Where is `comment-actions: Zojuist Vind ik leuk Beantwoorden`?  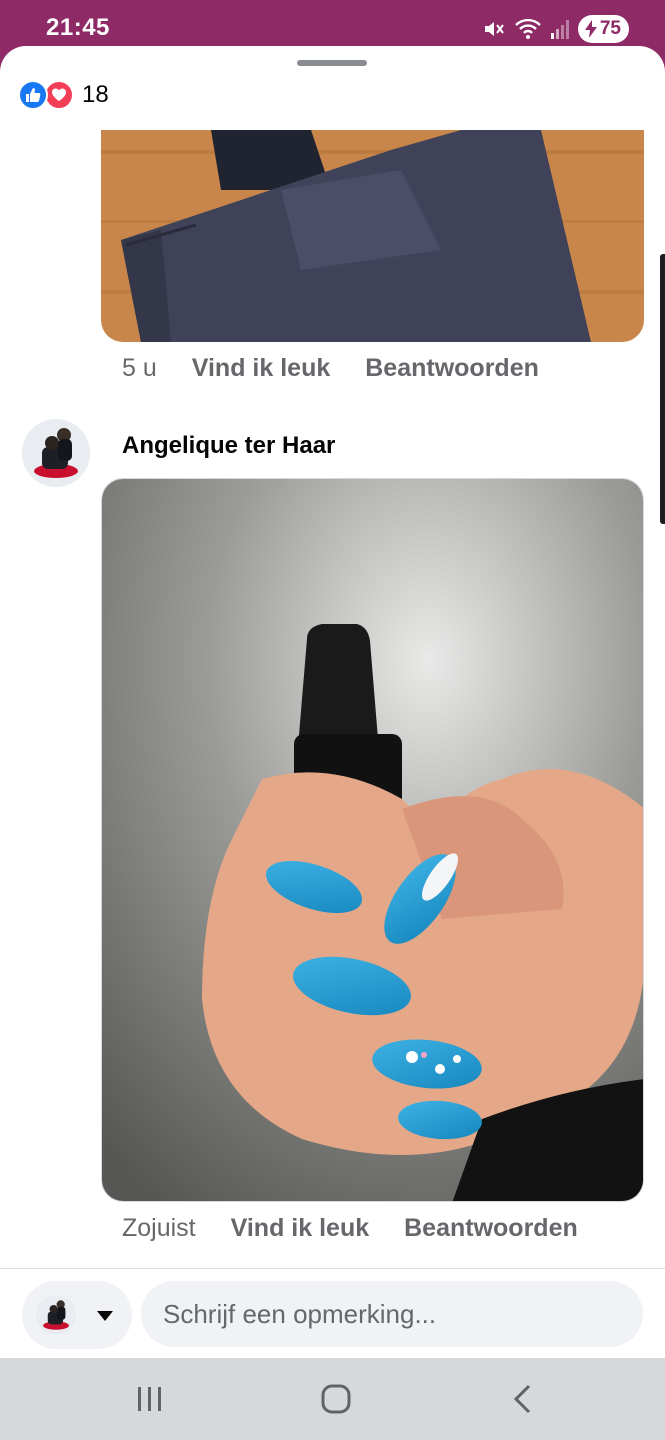 comment-actions: Zojuist Vind ik leuk Beantwoorden is located at coordinates (367, 1228).